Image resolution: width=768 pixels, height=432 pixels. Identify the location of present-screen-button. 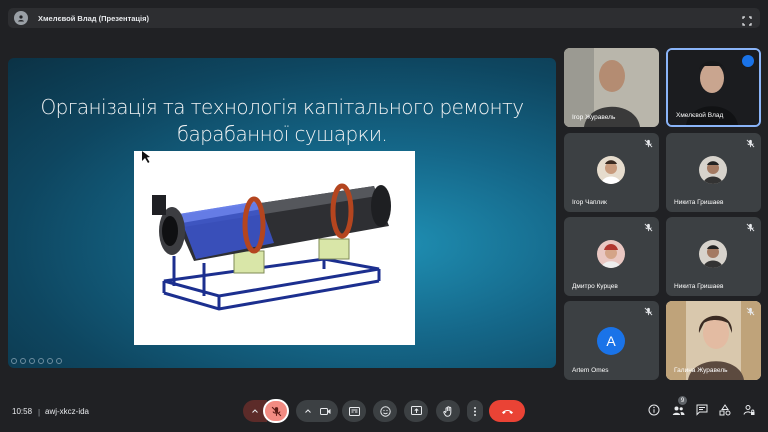
(416, 411).